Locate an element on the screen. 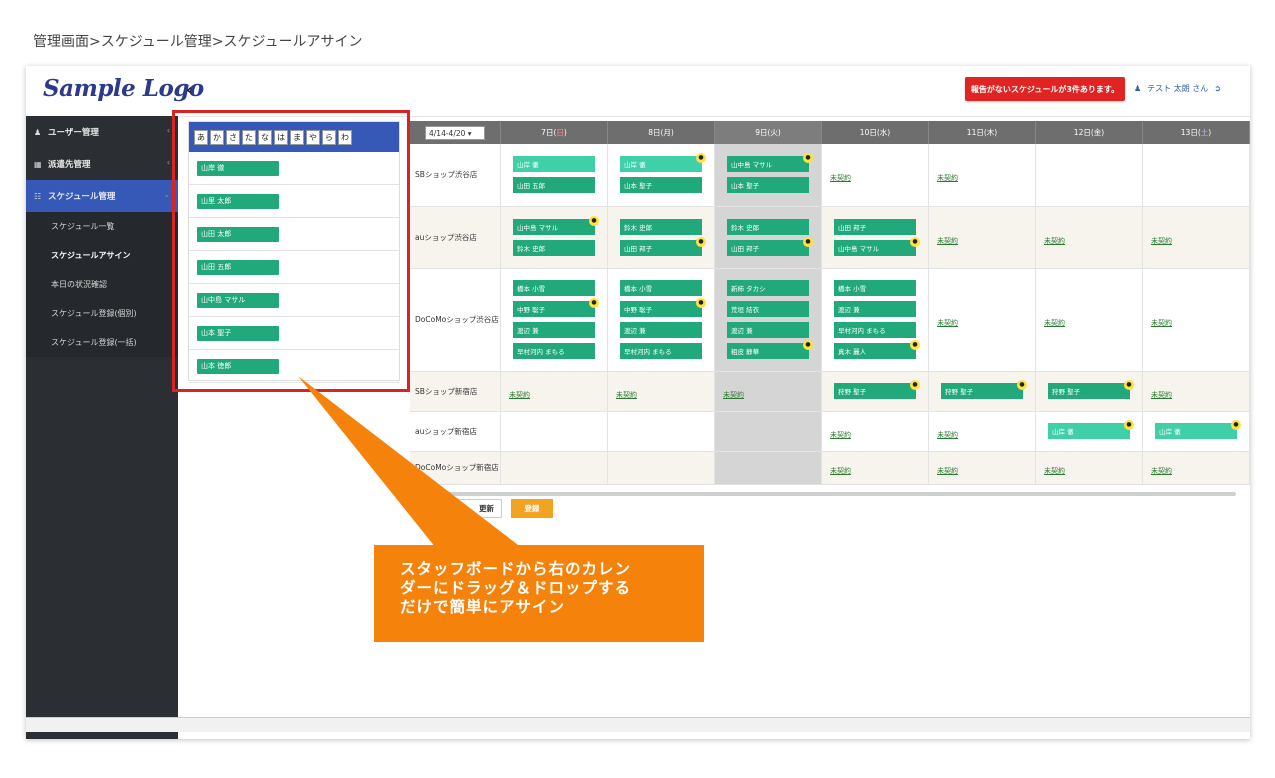  calendar-cell: 山田 邦子 山中島 マサル ● is located at coordinates (875, 237).